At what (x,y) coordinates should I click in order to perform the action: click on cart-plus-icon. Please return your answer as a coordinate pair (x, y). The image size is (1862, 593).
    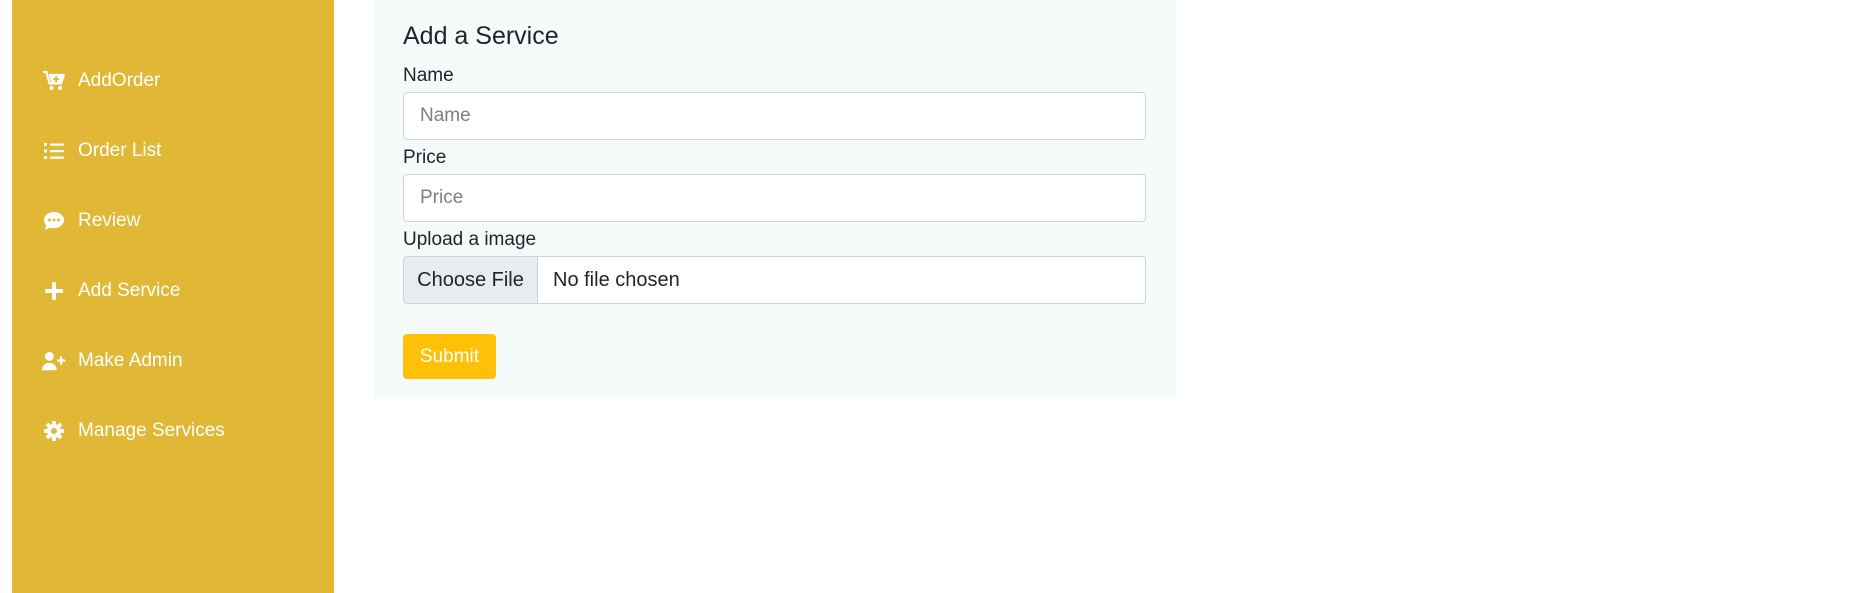
    Looking at the image, I should click on (54, 81).